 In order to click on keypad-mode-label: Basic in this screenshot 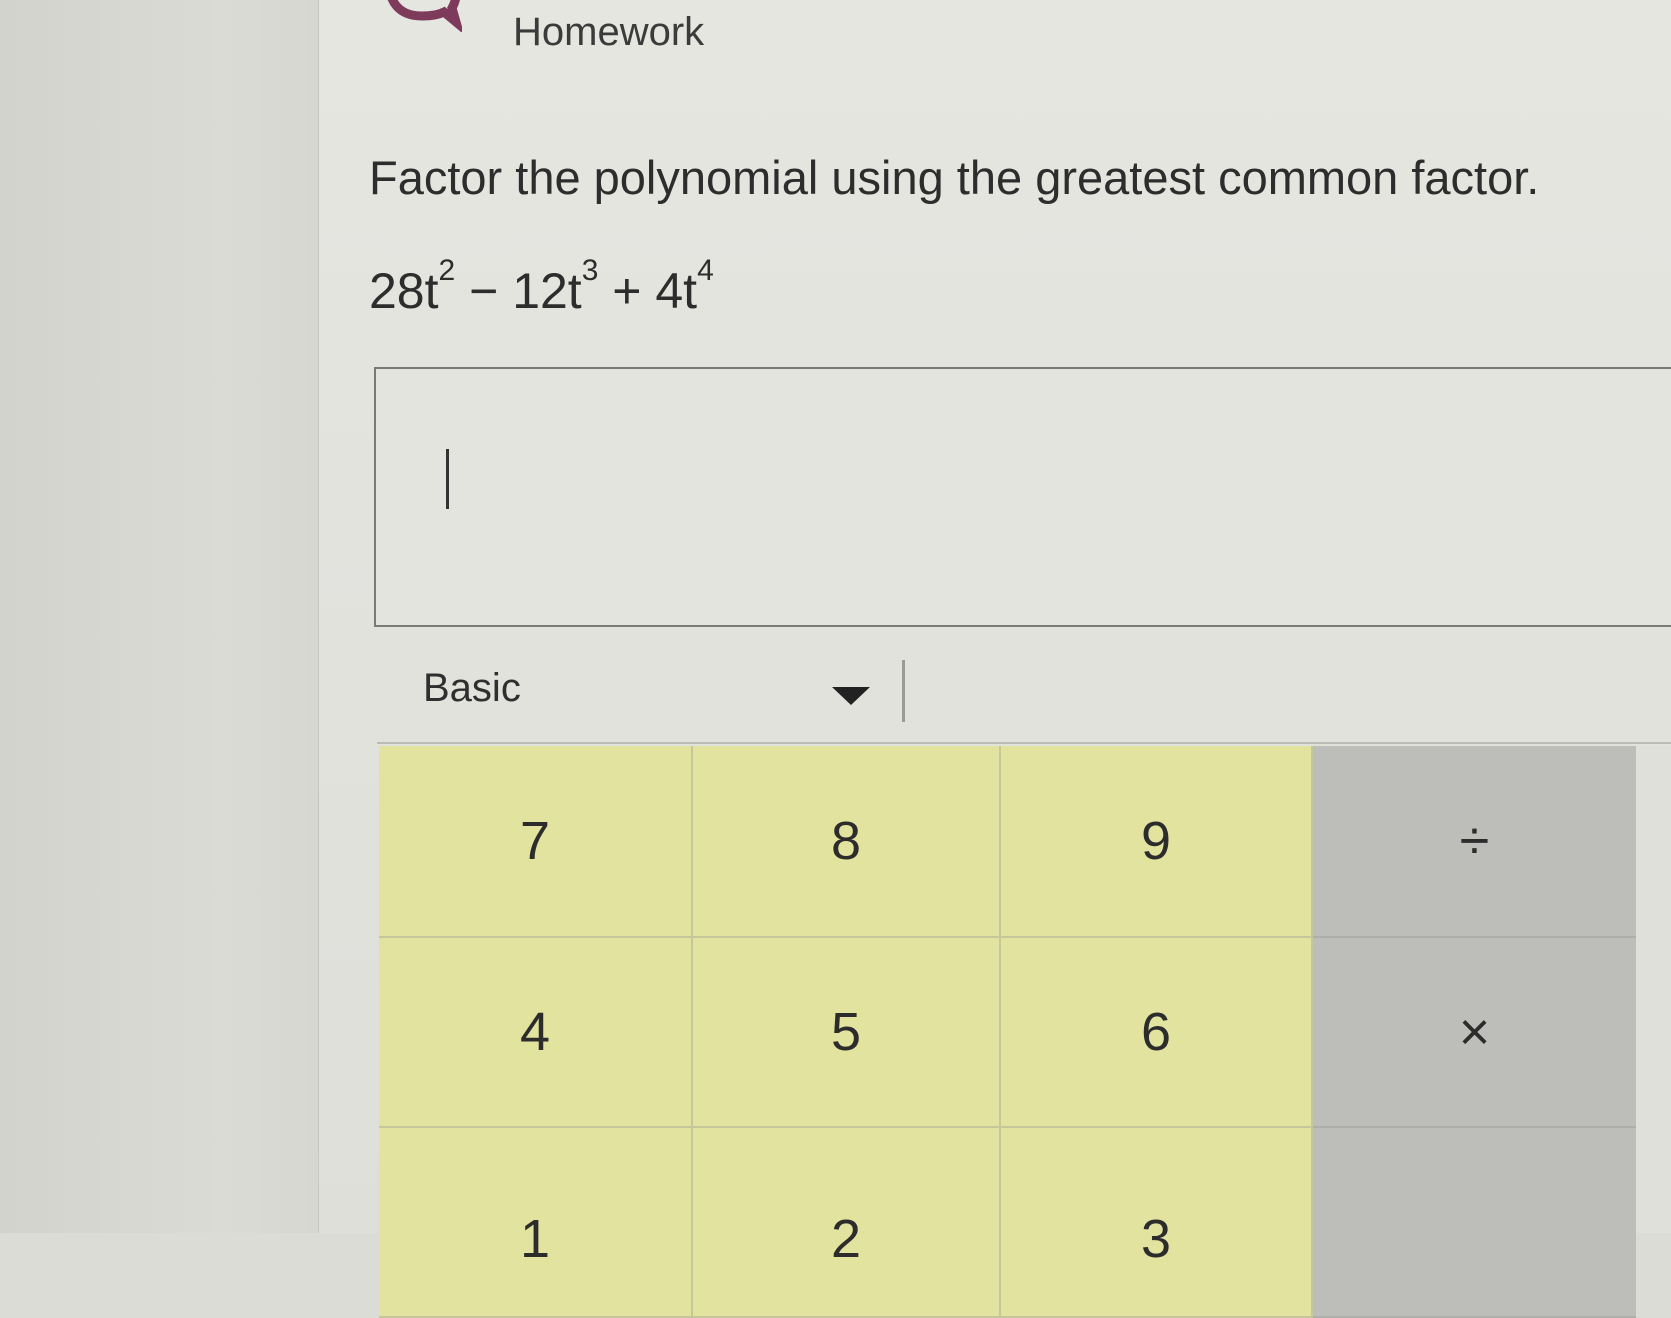, I will do `click(472, 688)`.